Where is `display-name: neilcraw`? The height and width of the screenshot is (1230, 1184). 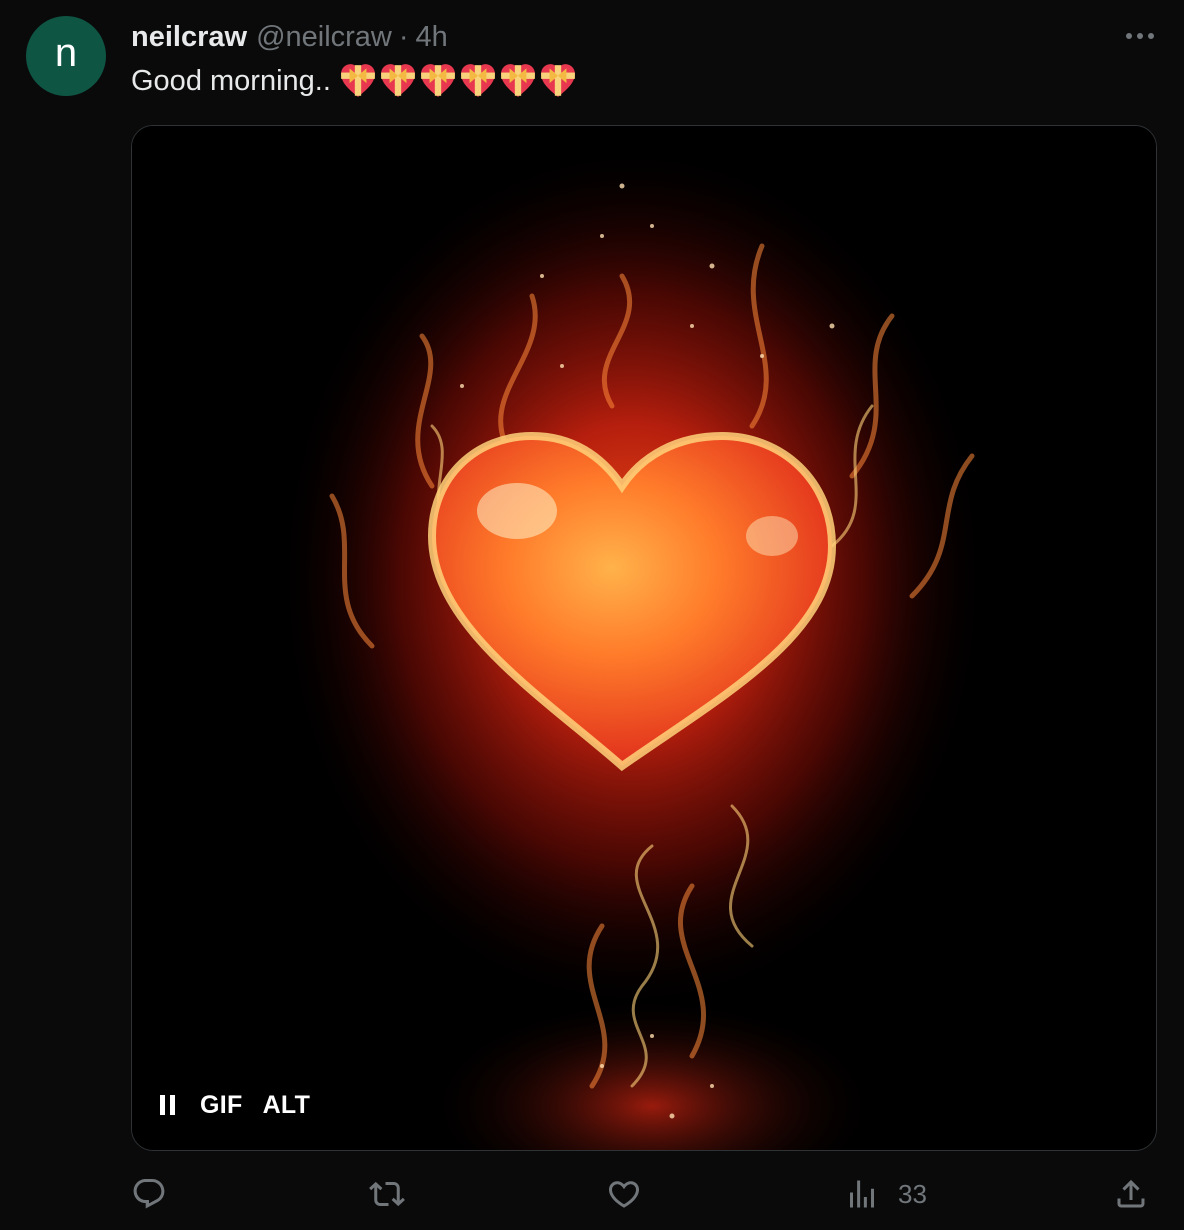
display-name: neilcraw is located at coordinates (189, 37).